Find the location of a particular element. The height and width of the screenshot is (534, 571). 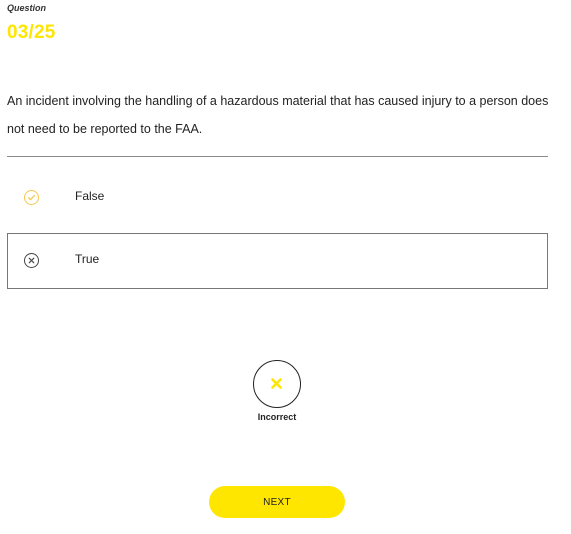

divider is located at coordinates (277, 156).